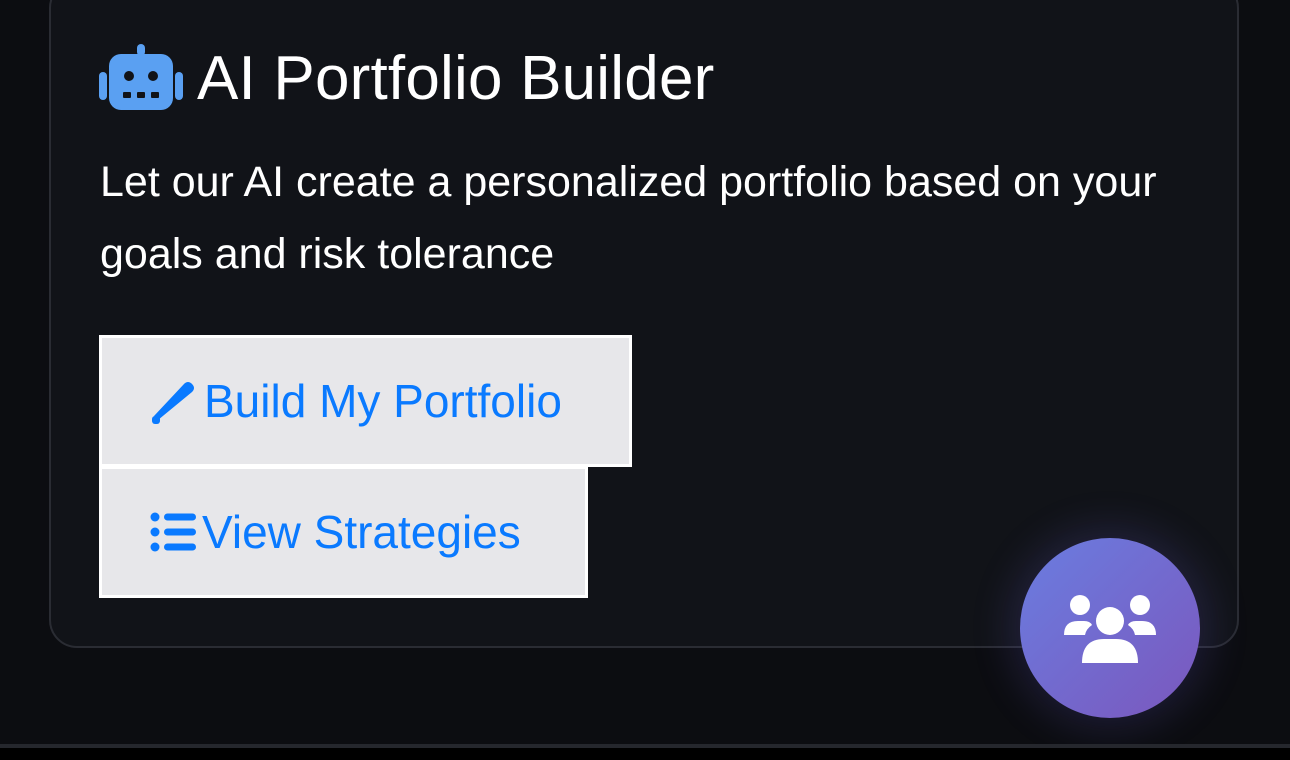  What do you see at coordinates (141, 77) in the screenshot?
I see `robot-icon` at bounding box center [141, 77].